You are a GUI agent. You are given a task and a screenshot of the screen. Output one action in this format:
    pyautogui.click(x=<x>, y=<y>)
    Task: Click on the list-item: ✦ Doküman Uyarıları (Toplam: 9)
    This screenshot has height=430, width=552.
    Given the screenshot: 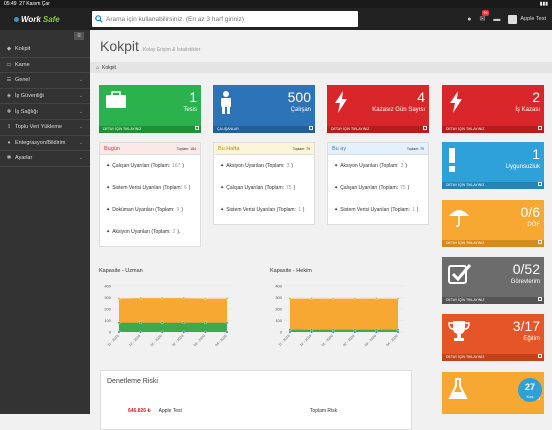 What is the action you would take?
    pyautogui.click(x=150, y=210)
    